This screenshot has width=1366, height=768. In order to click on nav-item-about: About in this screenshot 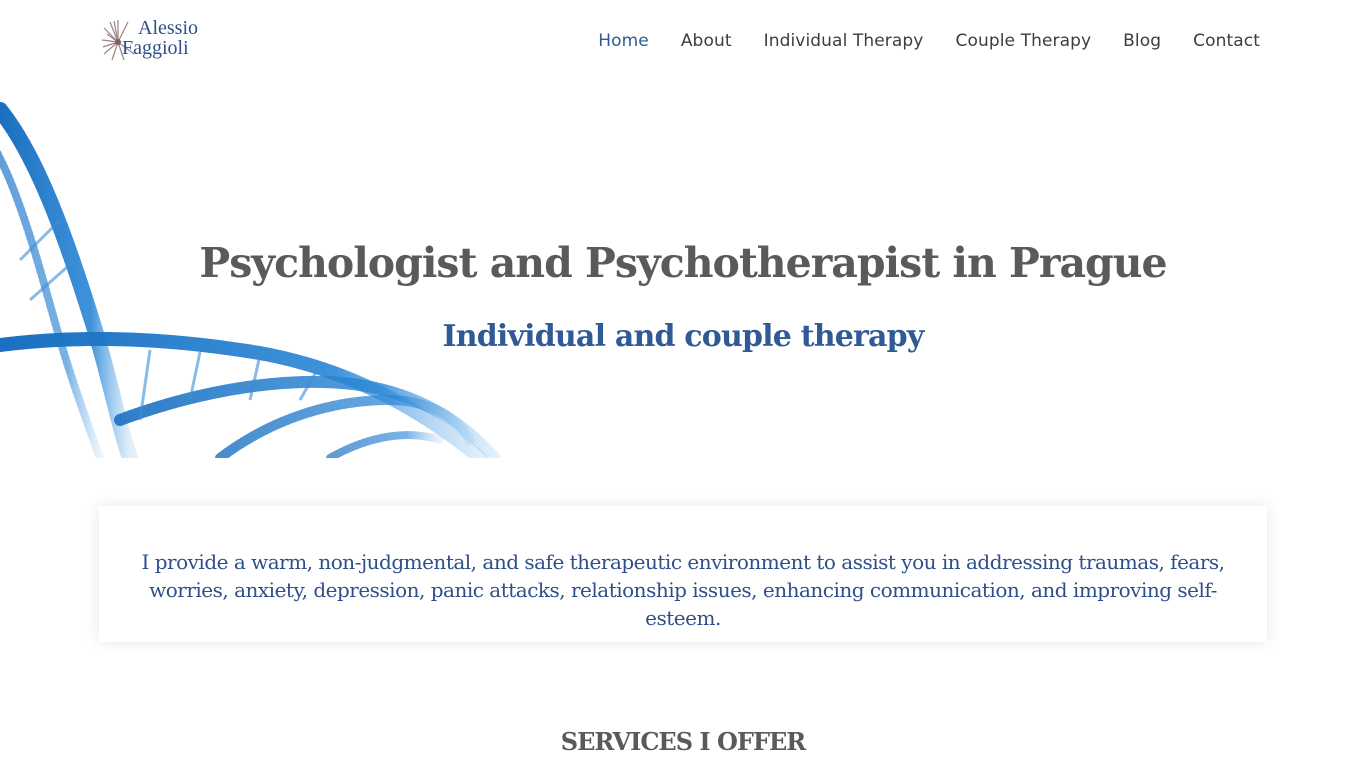, I will do `click(706, 41)`.